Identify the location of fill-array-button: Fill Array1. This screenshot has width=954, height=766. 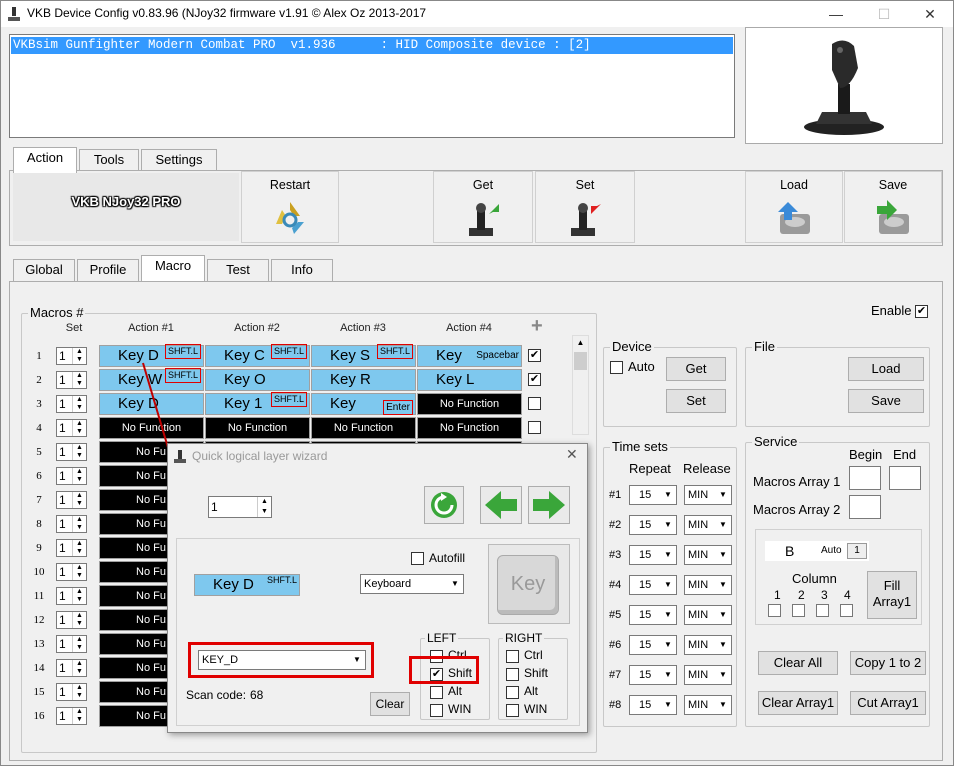
(892, 595).